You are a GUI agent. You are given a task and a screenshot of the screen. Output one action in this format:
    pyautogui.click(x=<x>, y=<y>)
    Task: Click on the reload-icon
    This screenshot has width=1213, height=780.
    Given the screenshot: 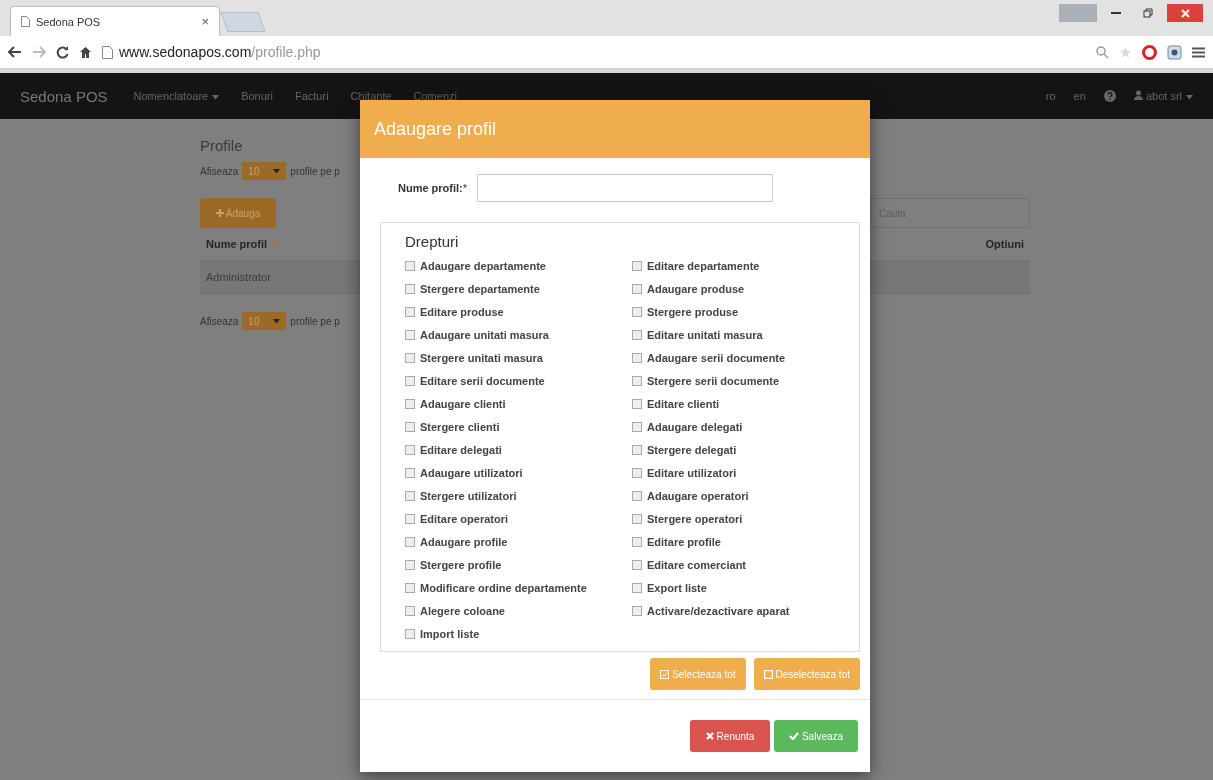 What is the action you would take?
    pyautogui.click(x=62, y=52)
    